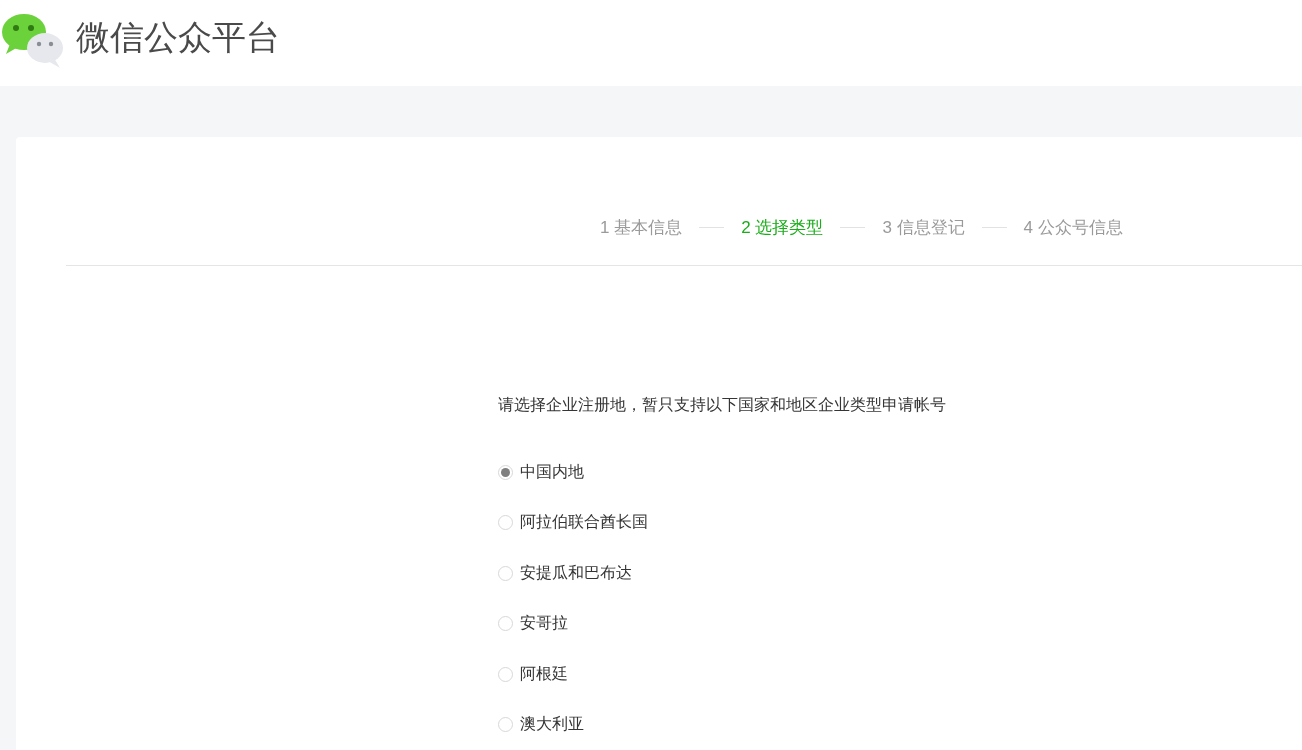  Describe the element at coordinates (576, 573) in the screenshot. I see `radio-label: 安提瓜和巴布达` at that location.